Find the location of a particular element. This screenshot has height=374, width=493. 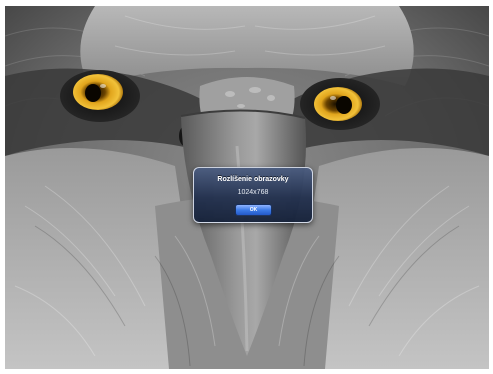

left-eye is located at coordinates (98, 92).